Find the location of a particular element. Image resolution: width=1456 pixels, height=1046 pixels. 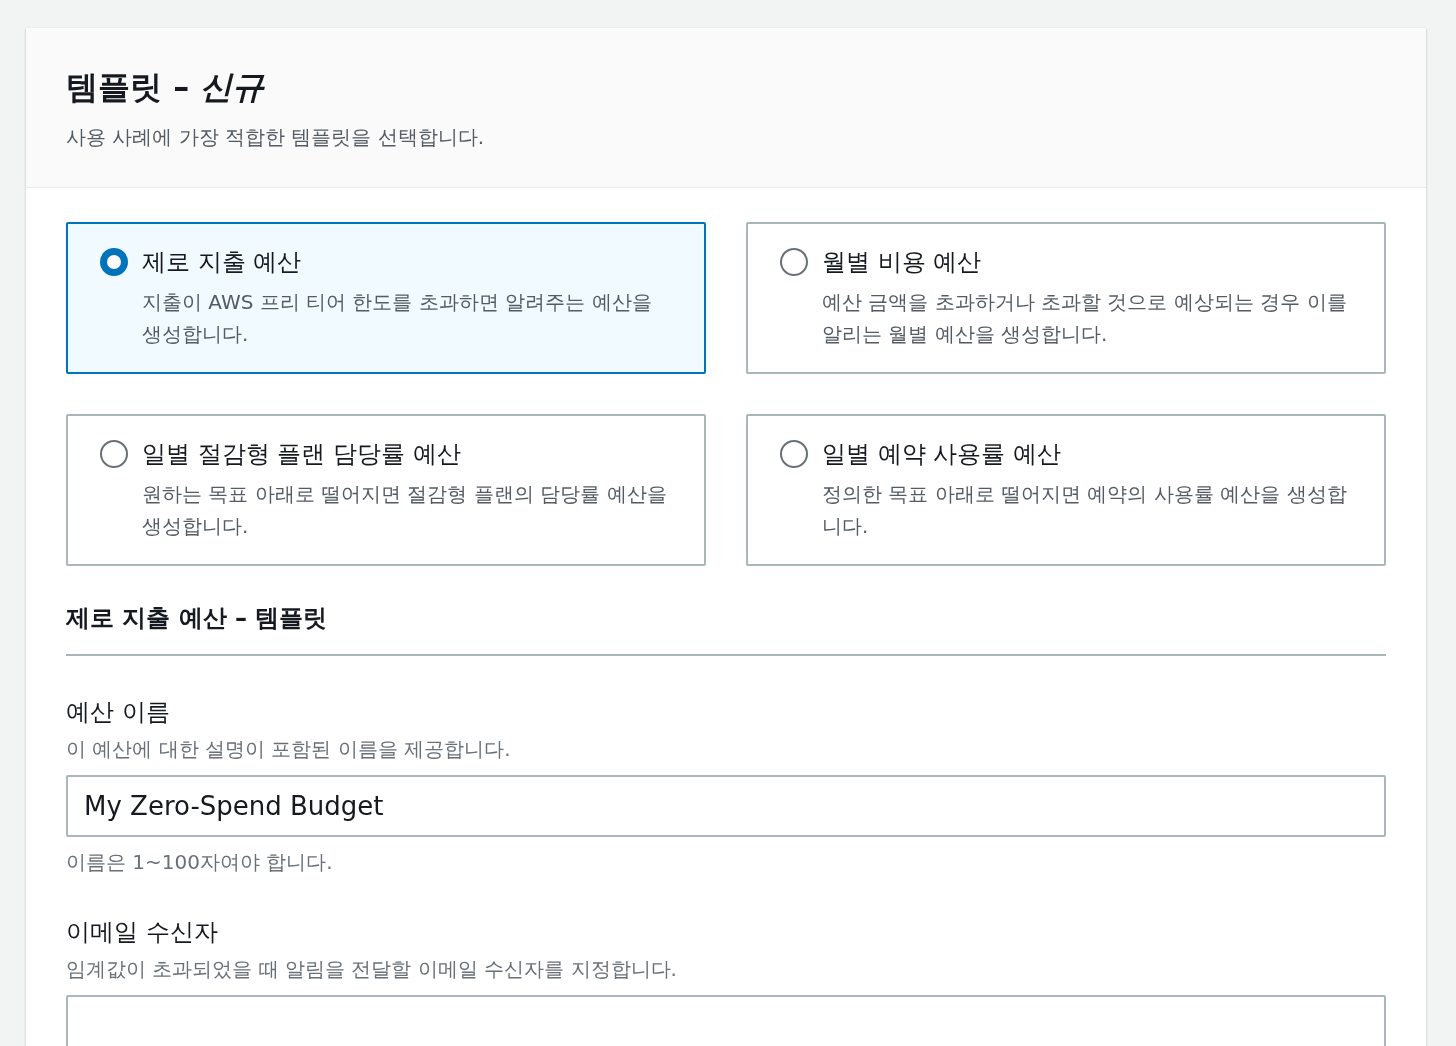

template-description: 원하는 목표 아래로 떨어지면 절감형 플랜의 담당률 예산을 생성합니다. is located at coordinates (405, 510).